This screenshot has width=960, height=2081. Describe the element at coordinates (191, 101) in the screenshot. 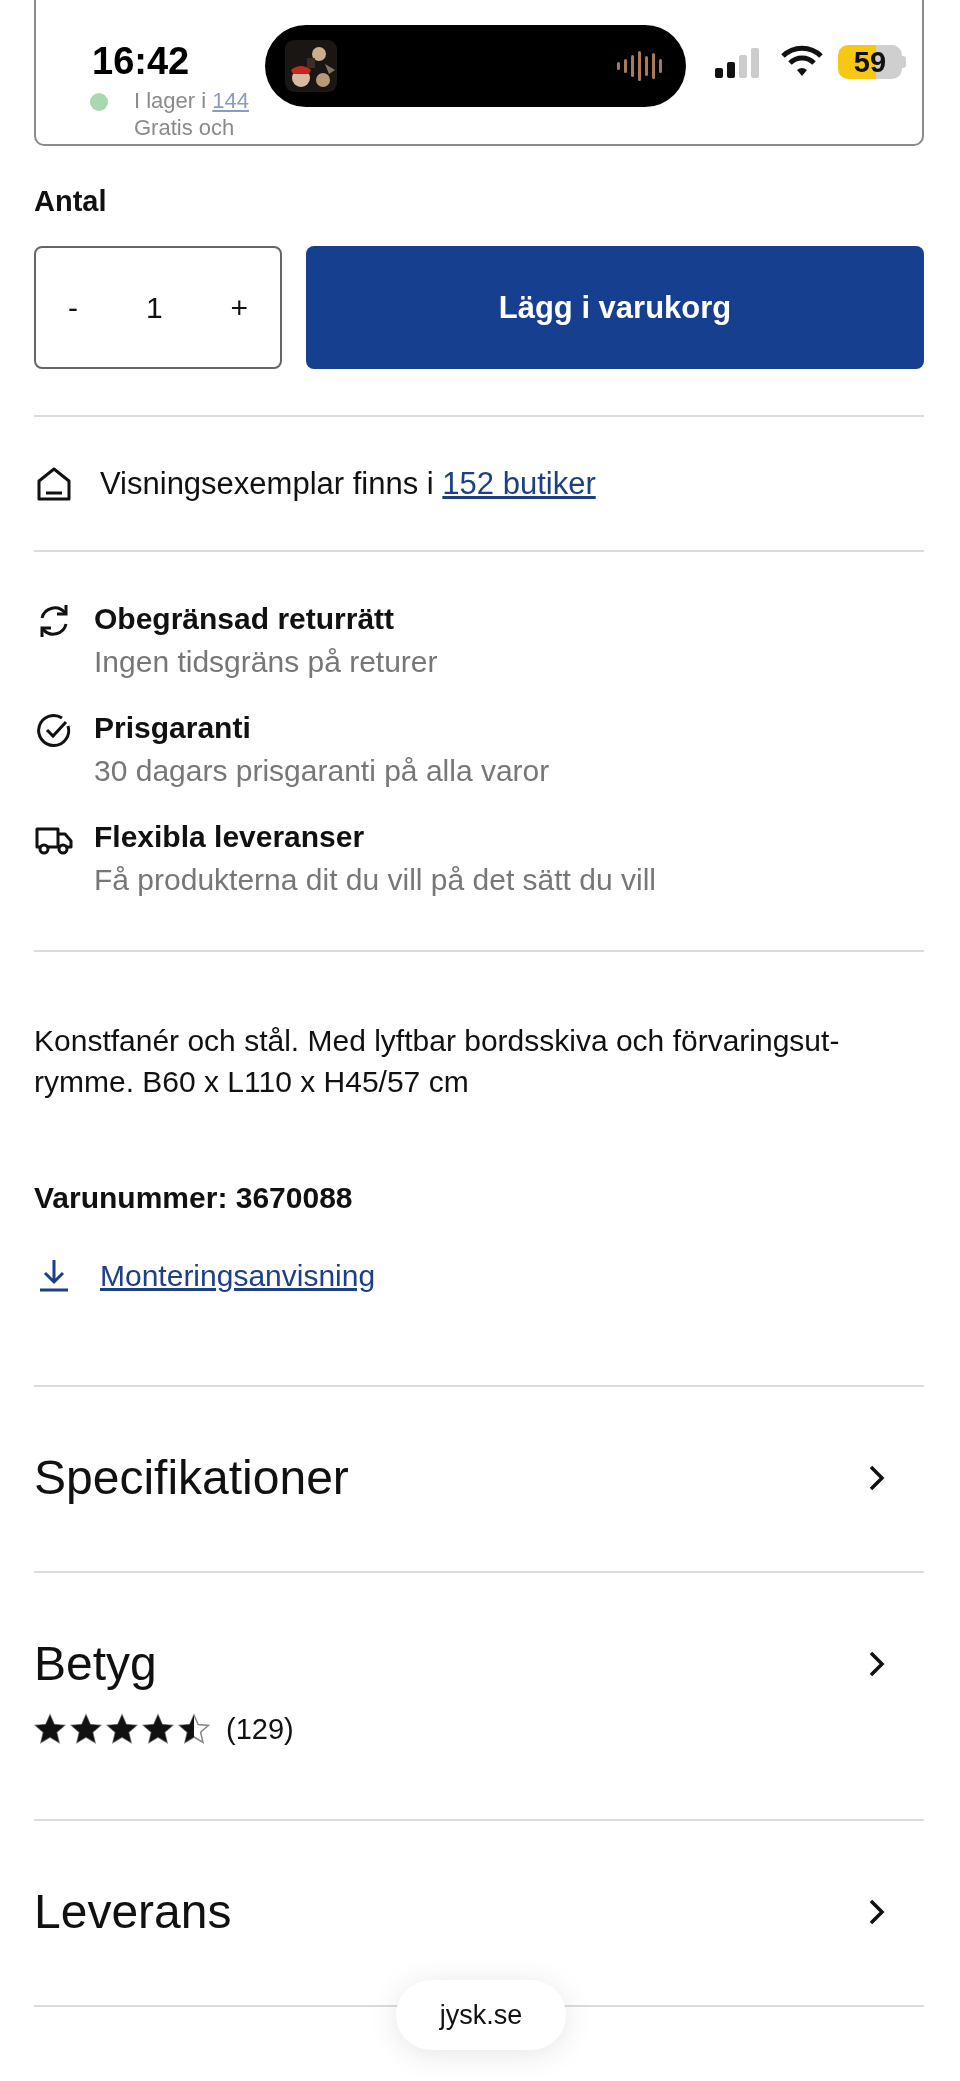

I see `stock-text: I lager i 144` at that location.